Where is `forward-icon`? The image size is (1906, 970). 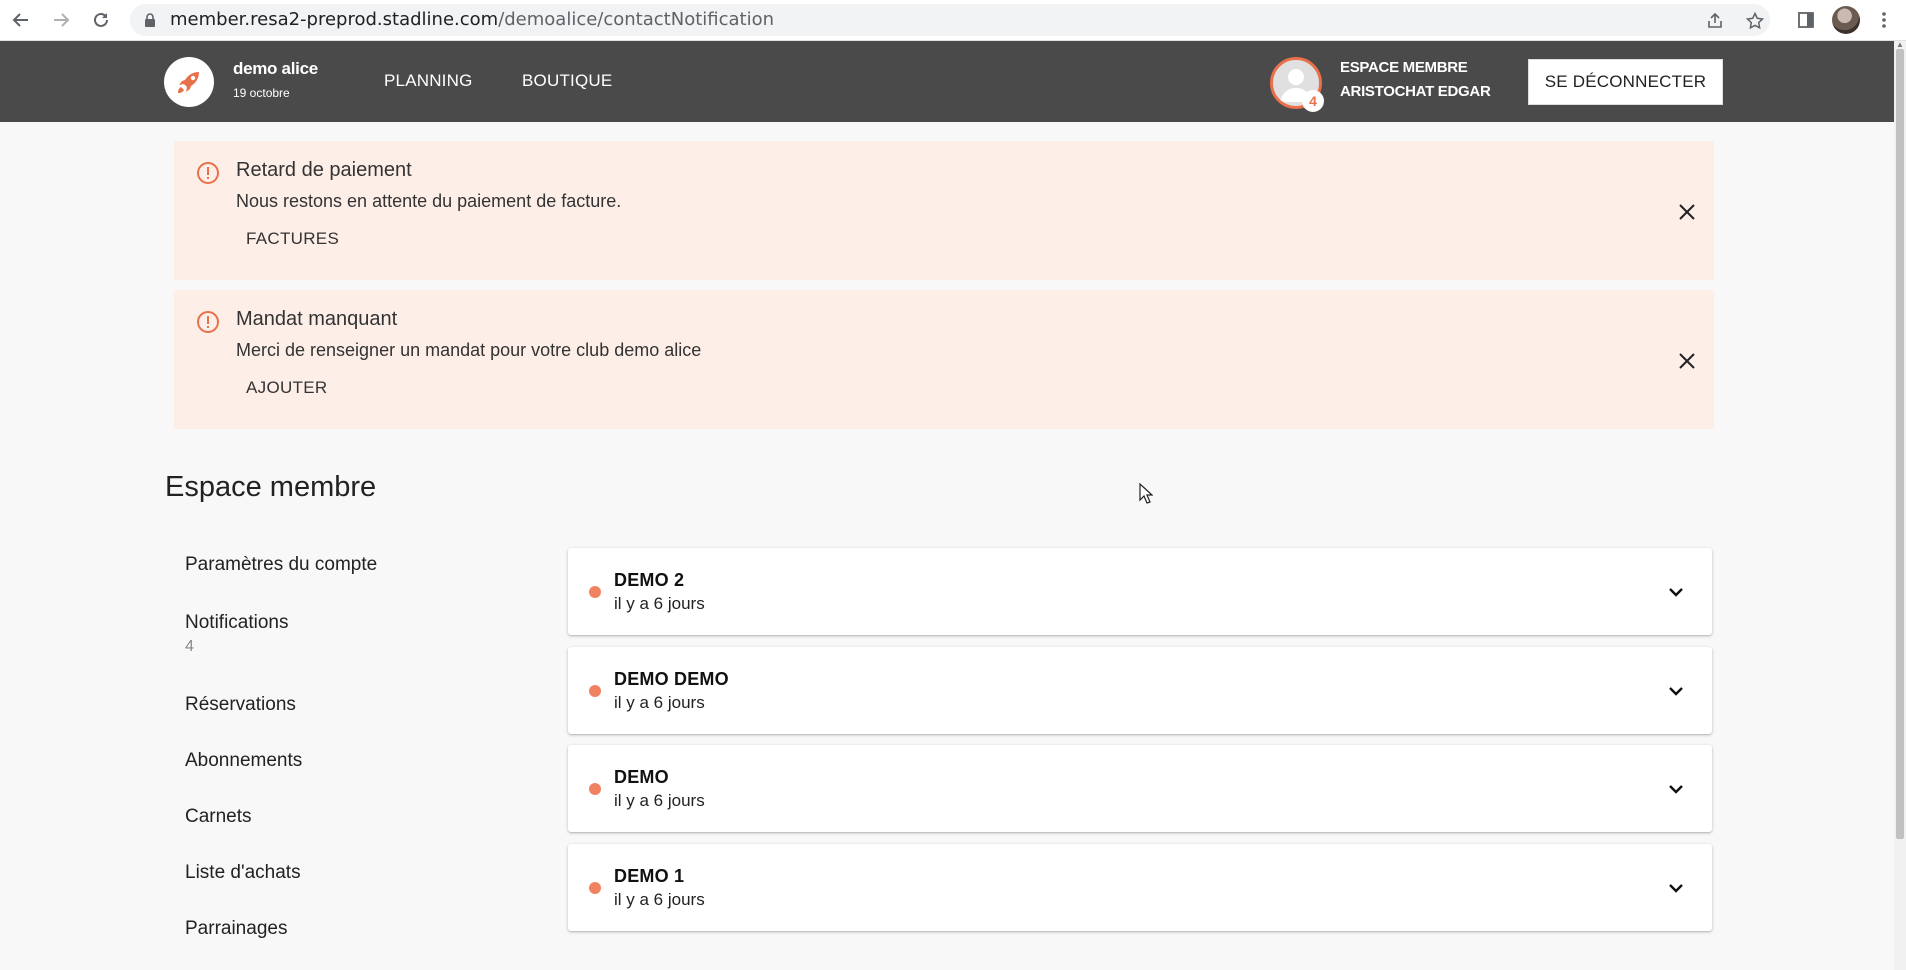
forward-icon is located at coordinates (61, 20).